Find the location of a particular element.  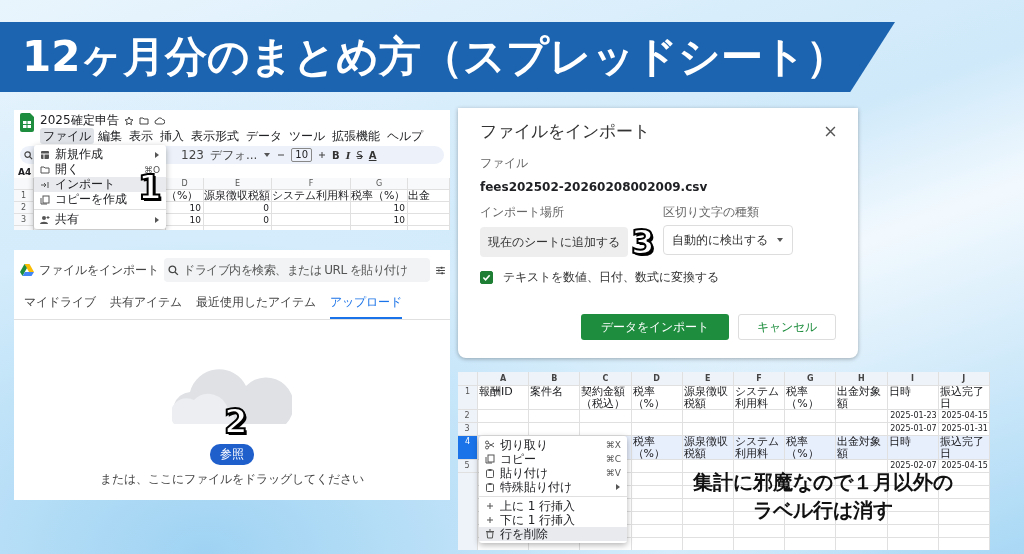

row-header: 5 is located at coordinates (468, 466).